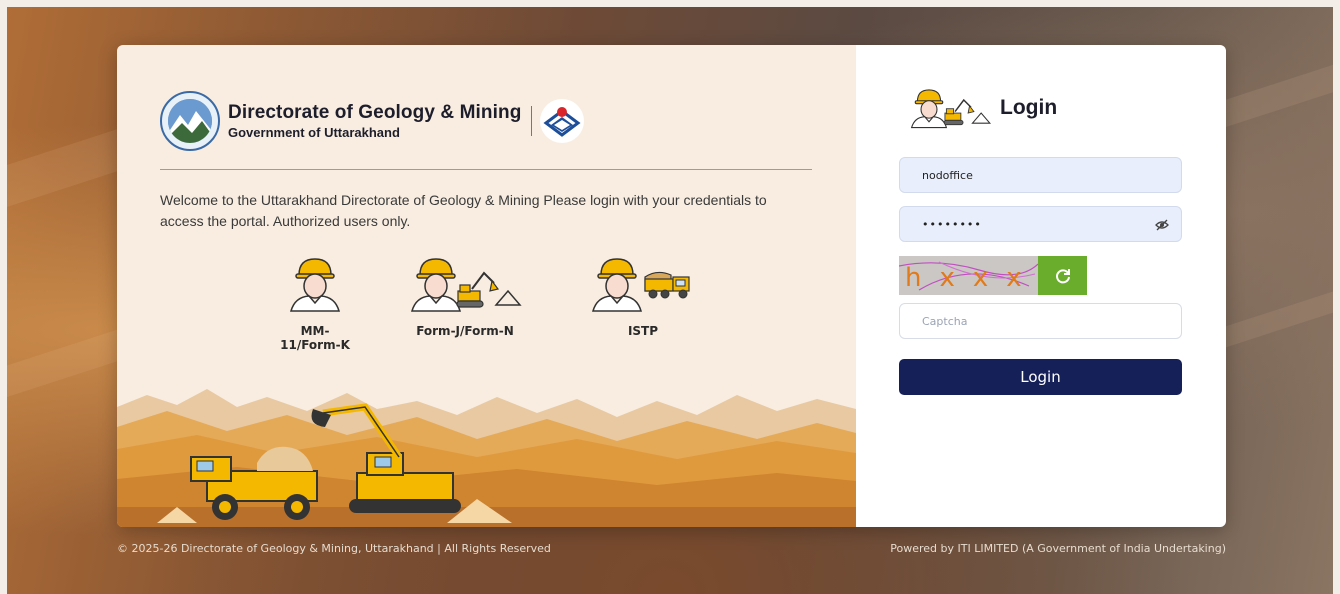 This screenshot has width=1340, height=594. What do you see at coordinates (1040, 377) in the screenshot?
I see `login-button: Login` at bounding box center [1040, 377].